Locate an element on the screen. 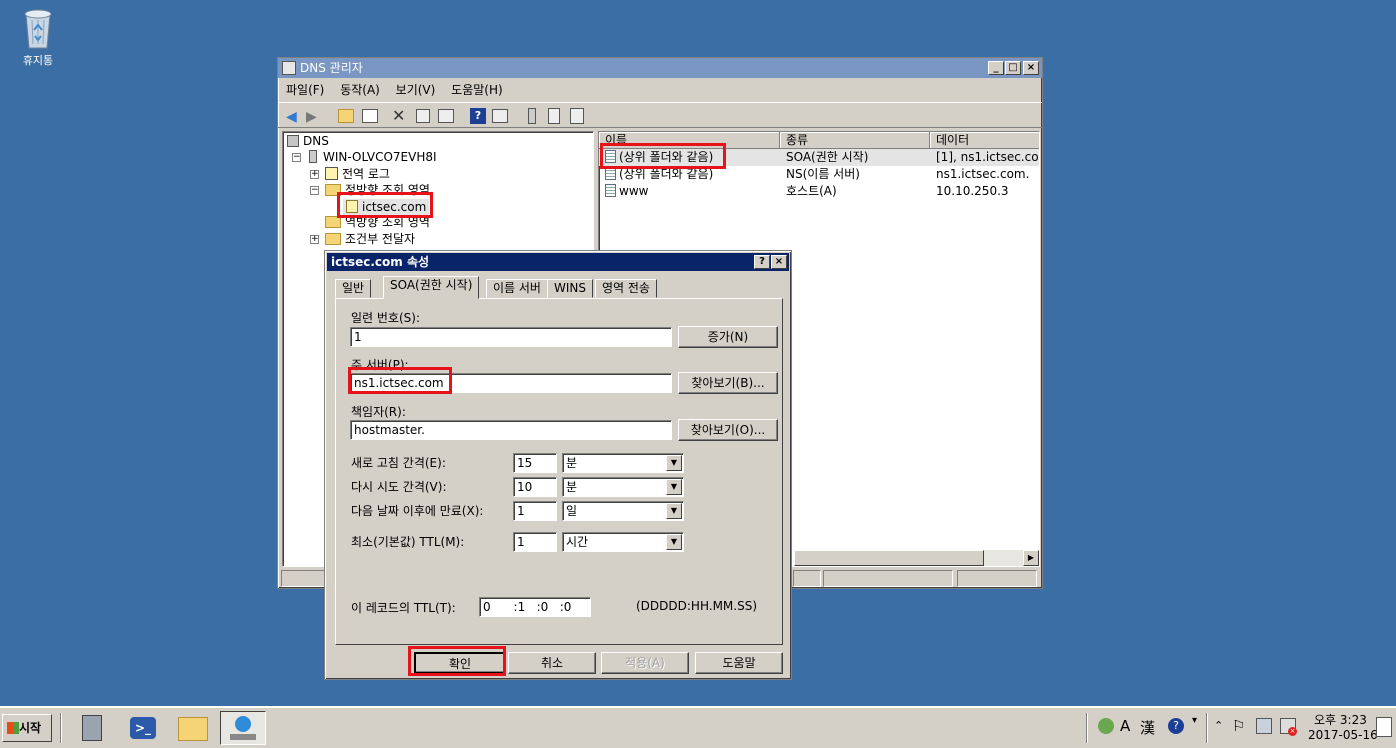  tab-soa: SOA(권한 시작) is located at coordinates (431, 287).